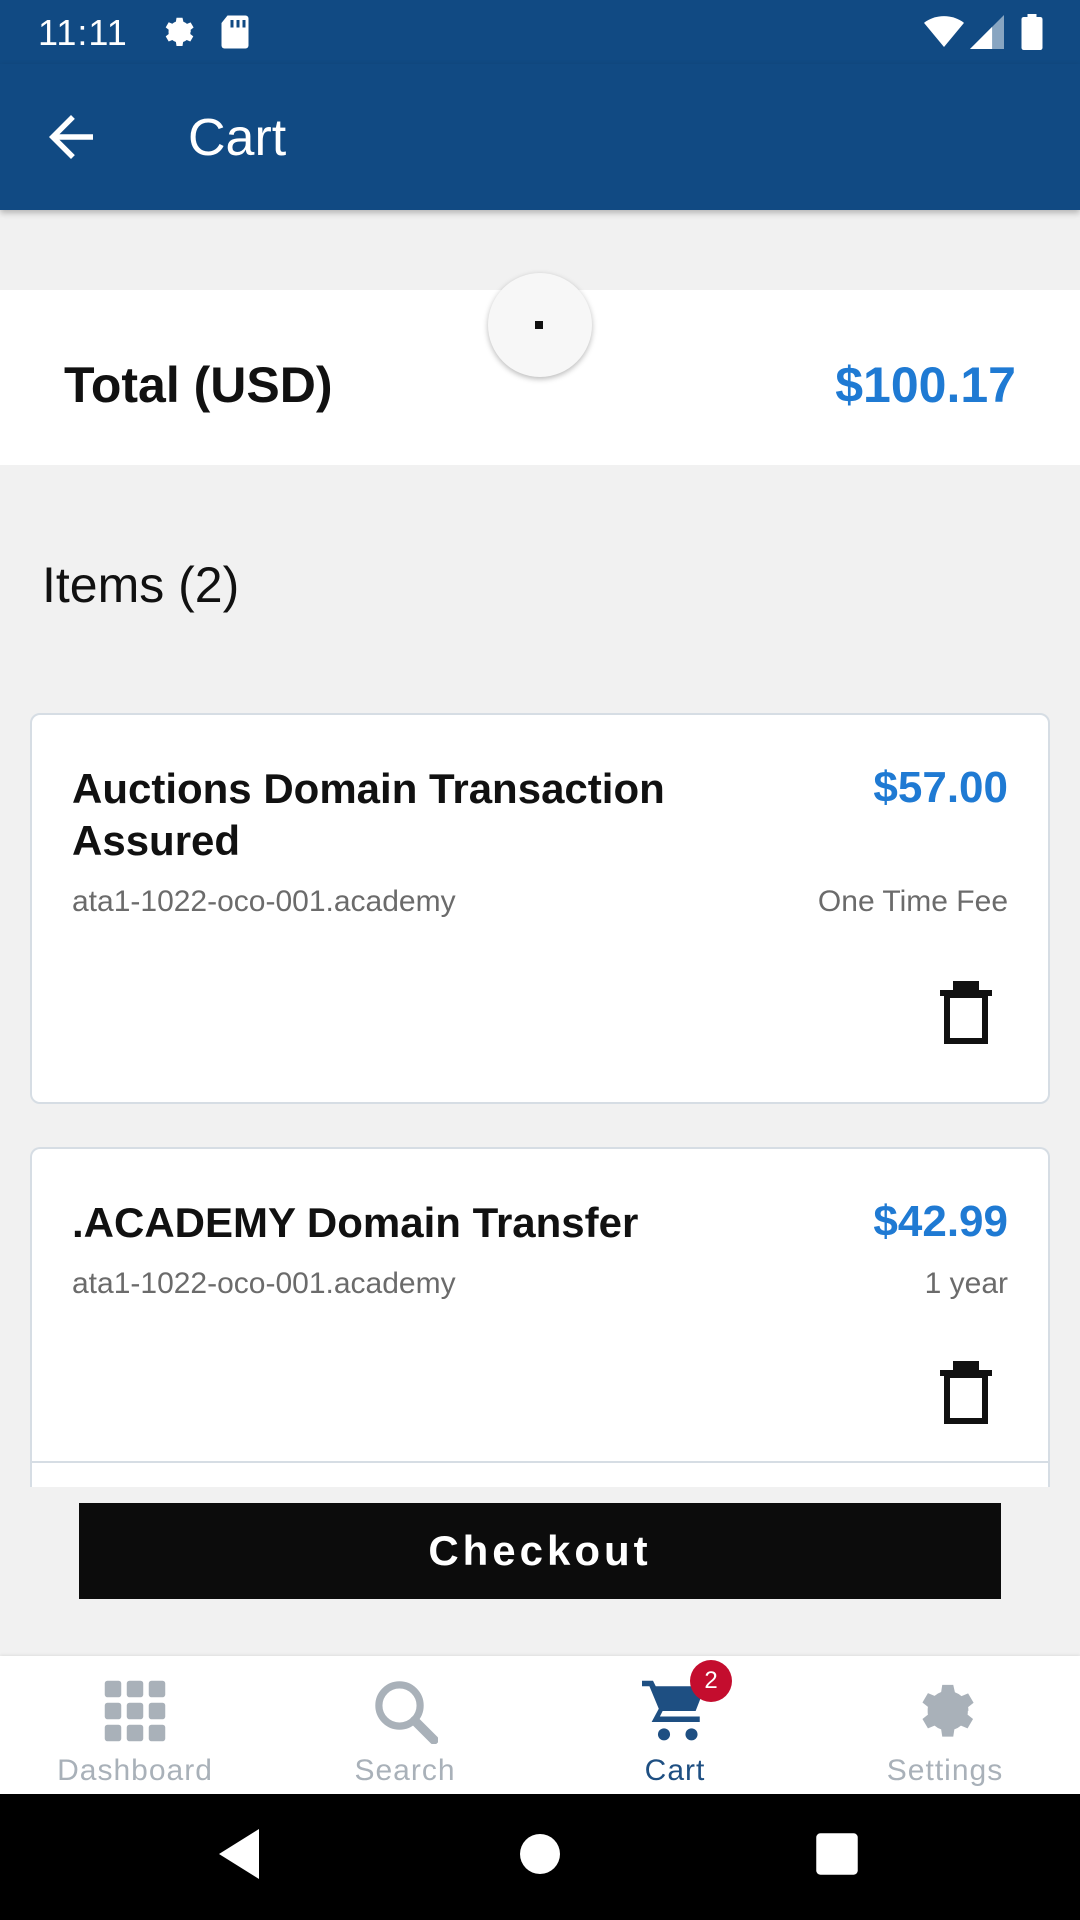  I want to click on spinner-dot, so click(539, 325).